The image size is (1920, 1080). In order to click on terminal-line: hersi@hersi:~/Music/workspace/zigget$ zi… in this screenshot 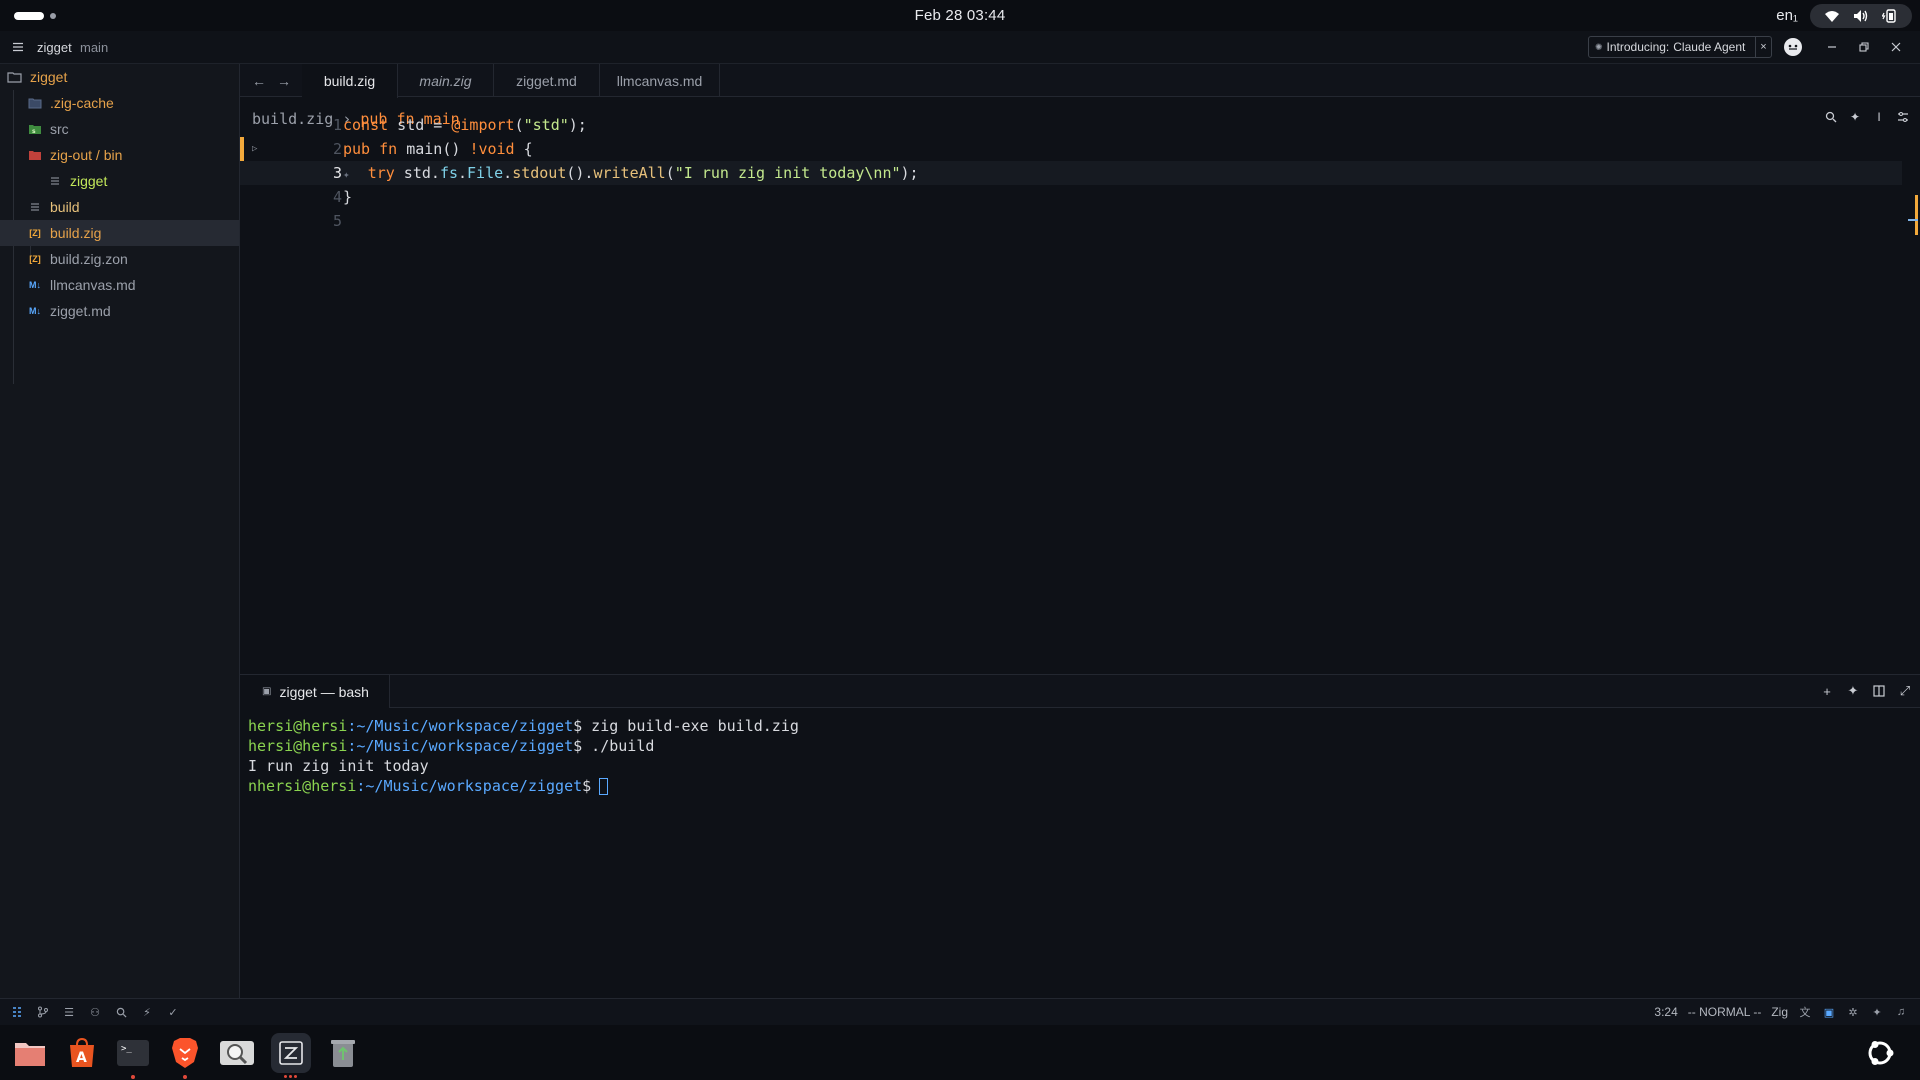, I will do `click(523, 726)`.